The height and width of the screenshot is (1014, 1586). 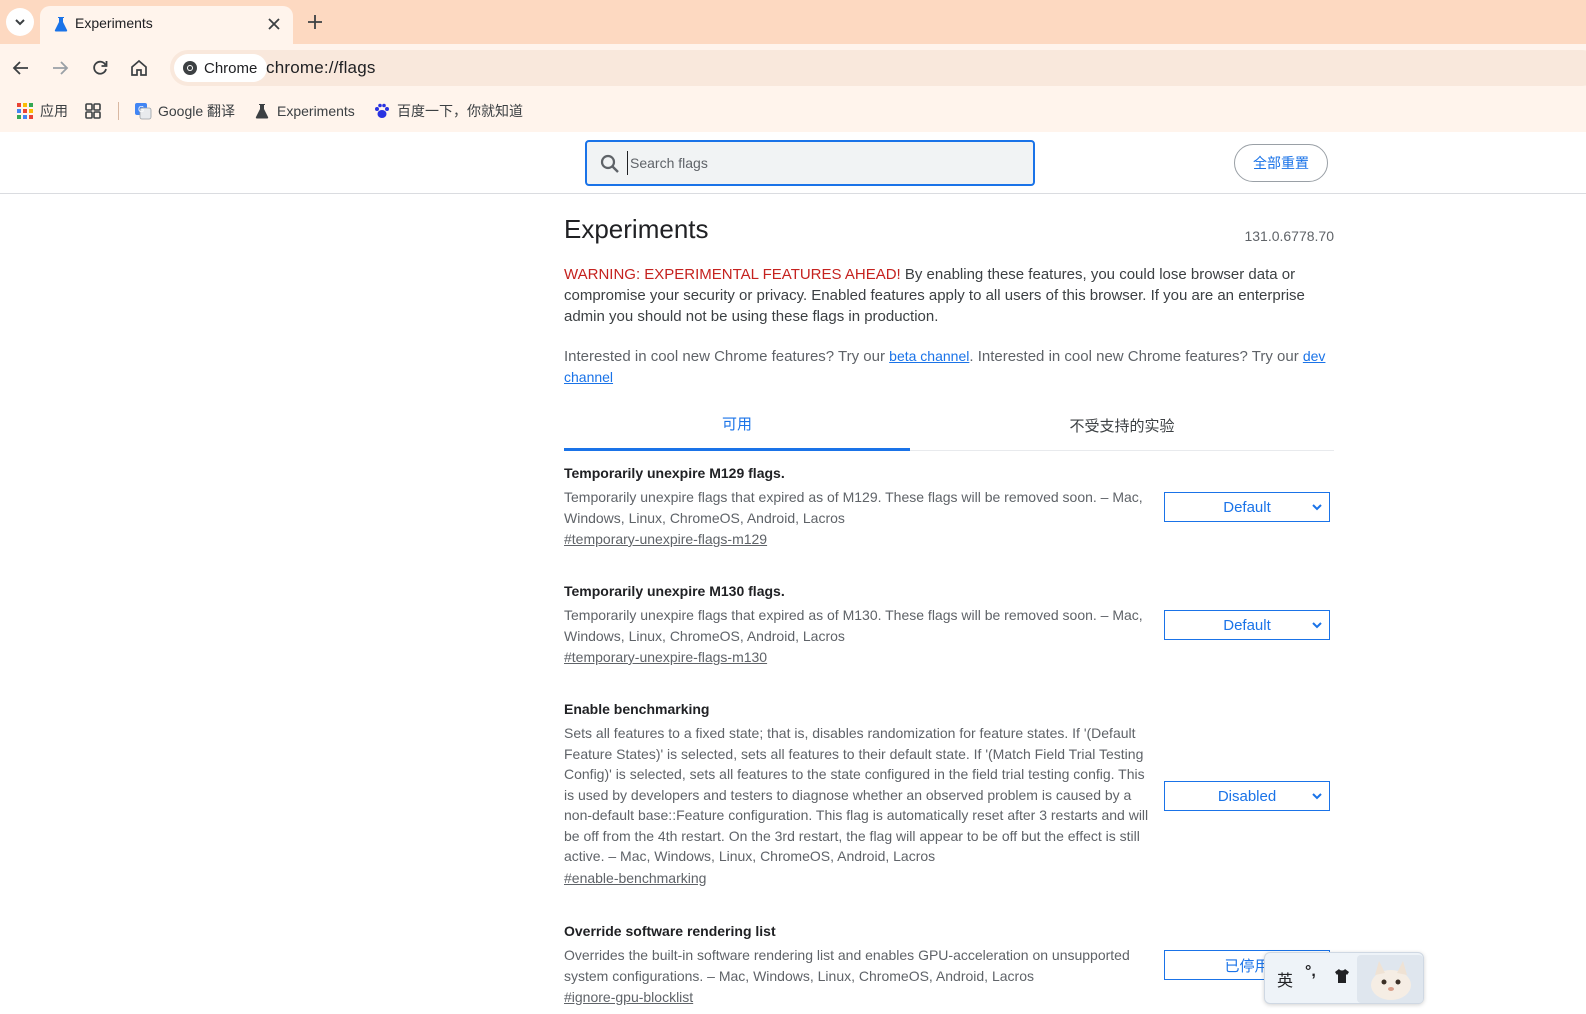 I want to click on bookmark-label: Google 翻译, so click(x=197, y=111).